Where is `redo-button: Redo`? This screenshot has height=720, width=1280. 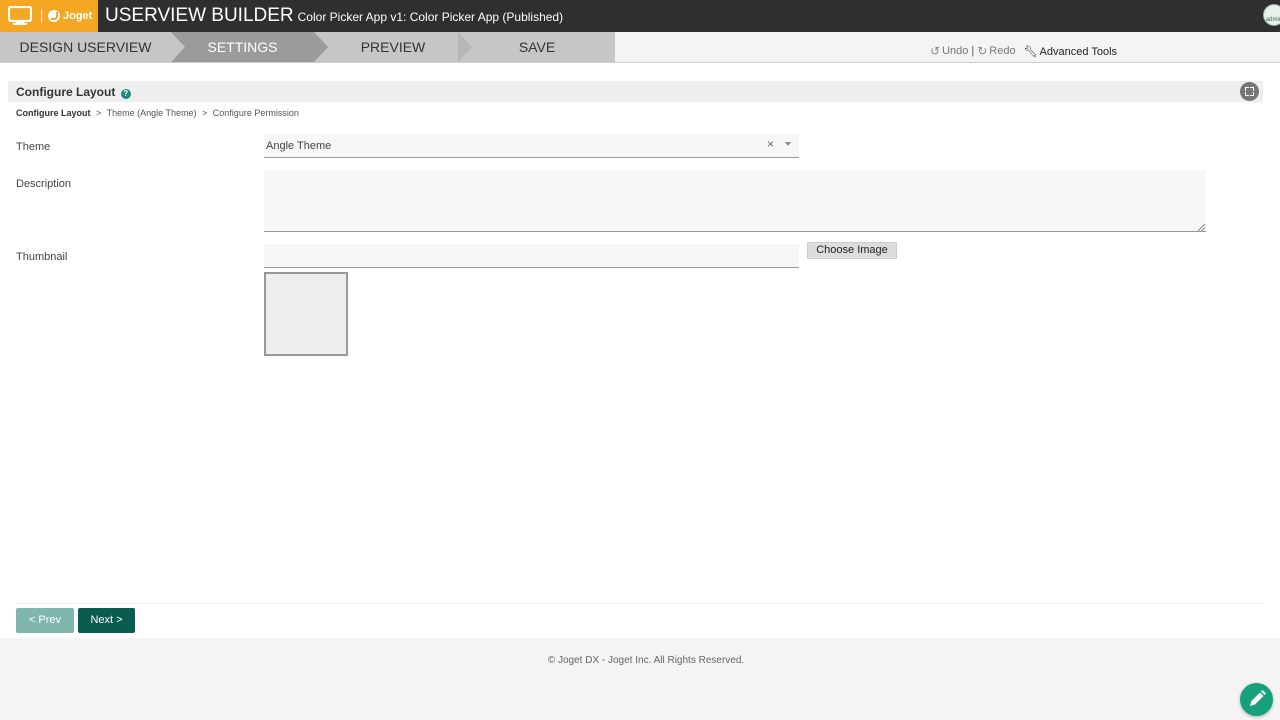 redo-button: Redo is located at coordinates (1002, 51).